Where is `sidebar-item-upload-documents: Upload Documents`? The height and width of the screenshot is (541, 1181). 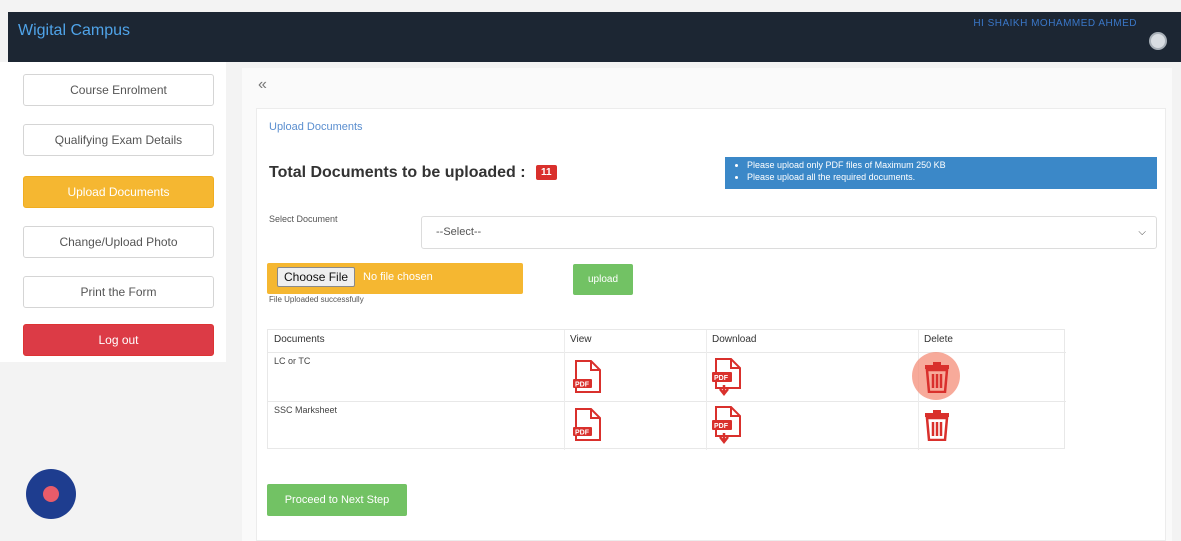 sidebar-item-upload-documents: Upload Documents is located at coordinates (118, 192).